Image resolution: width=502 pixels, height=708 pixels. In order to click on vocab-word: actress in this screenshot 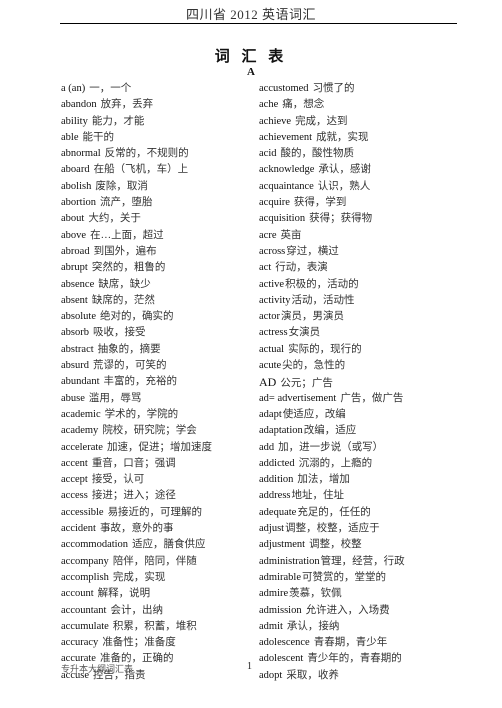, I will do `click(273, 333)`.